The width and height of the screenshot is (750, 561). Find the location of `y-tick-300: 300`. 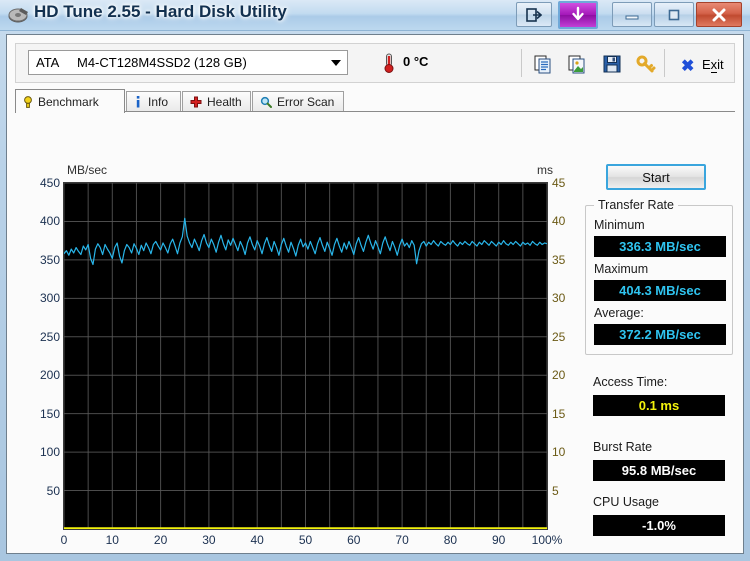

y-tick-300: 300 is located at coordinates (49, 298).